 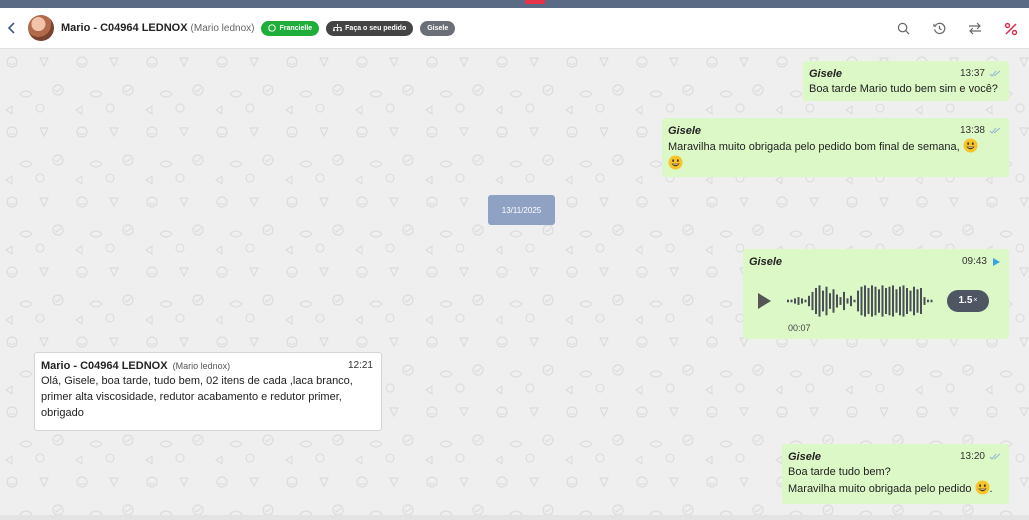 I want to click on grinning-face-icon, so click(x=982, y=487).